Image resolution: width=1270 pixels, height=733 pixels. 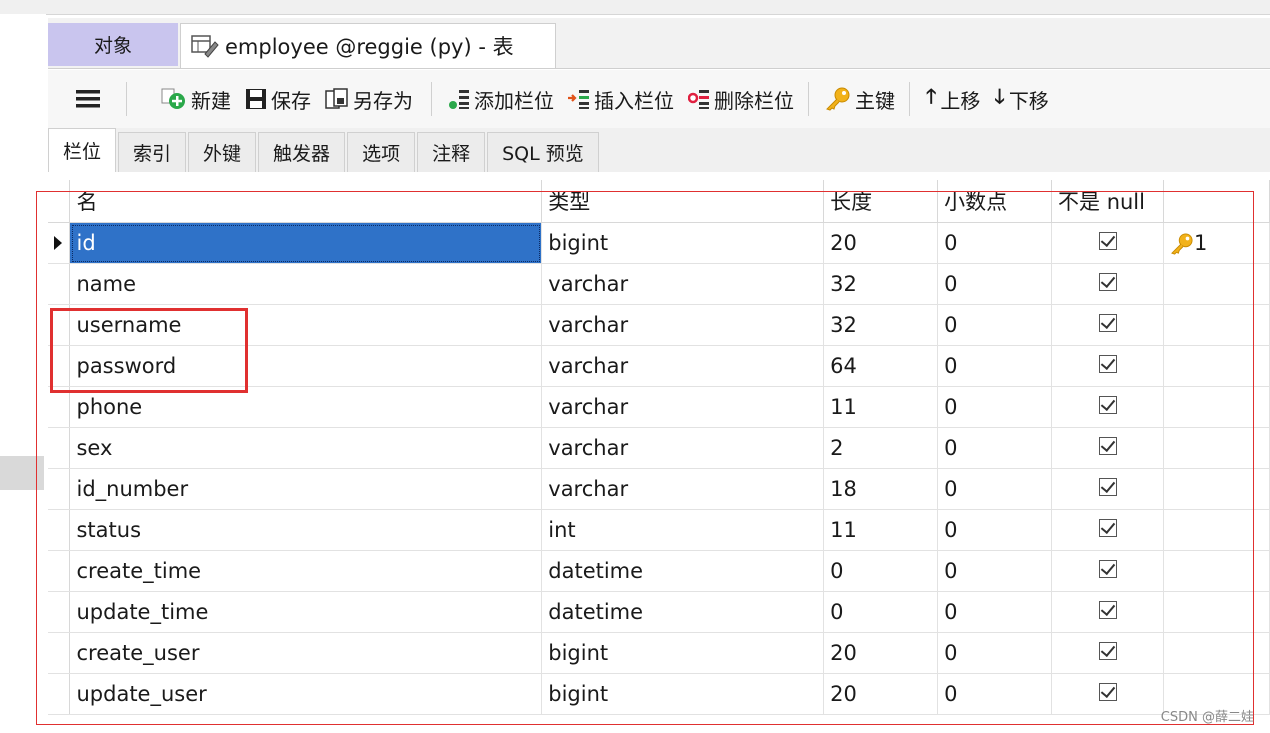 I want to click on table-row: create_user bigint 20 0, so click(x=659, y=653).